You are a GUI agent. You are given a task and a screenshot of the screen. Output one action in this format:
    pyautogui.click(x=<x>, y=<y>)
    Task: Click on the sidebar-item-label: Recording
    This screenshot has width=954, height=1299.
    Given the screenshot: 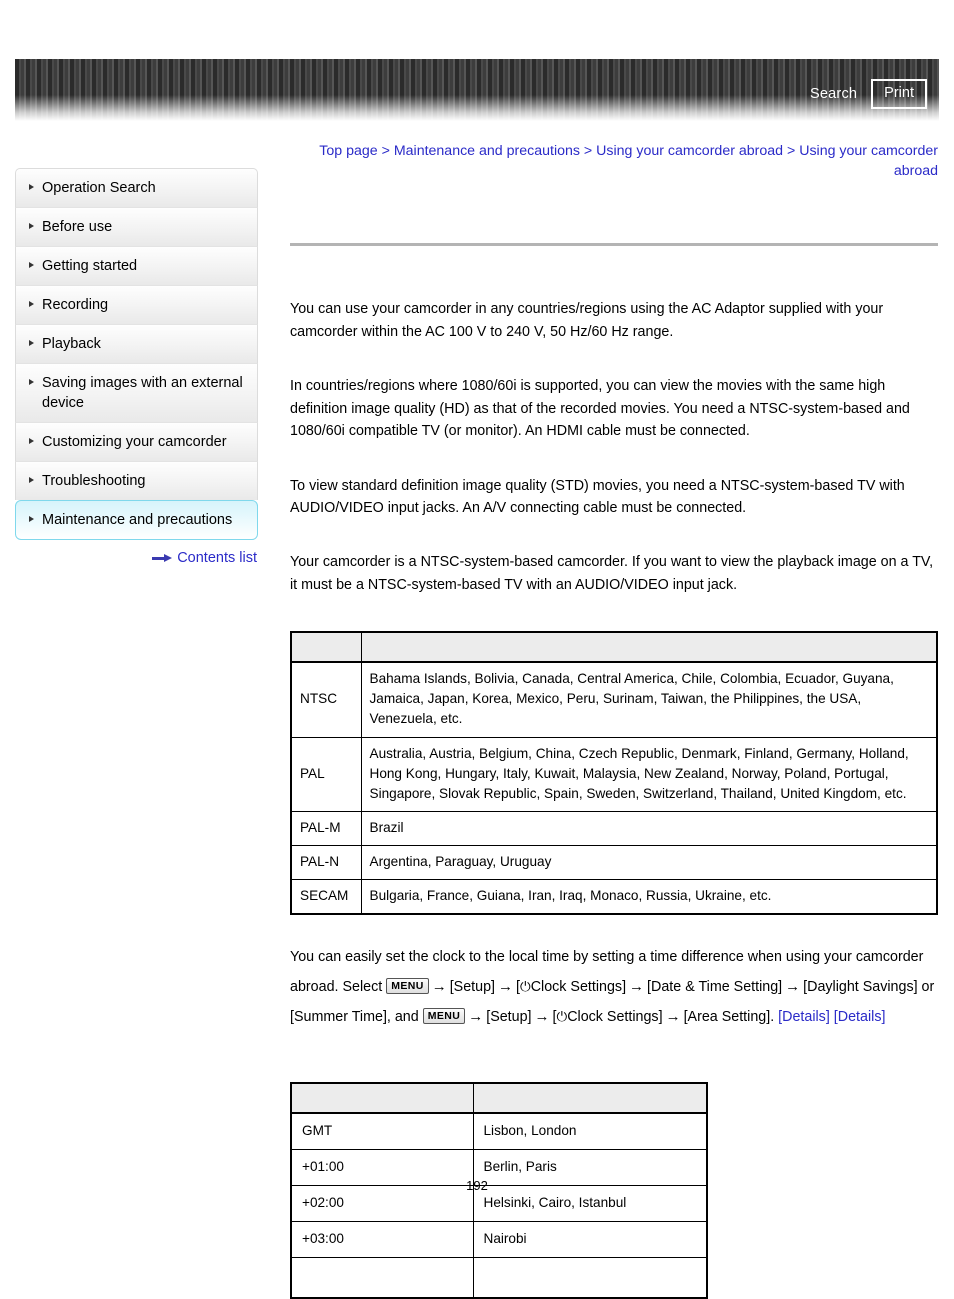 What is the action you would take?
    pyautogui.click(x=75, y=305)
    